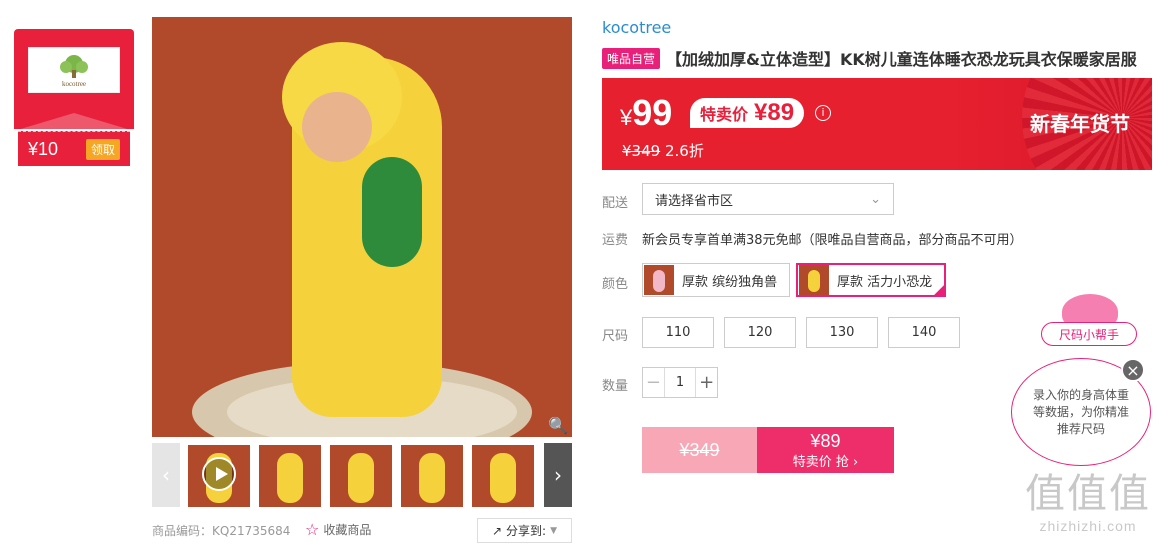 The image size is (1168, 551). I want to click on product-code: 商品编码：KQ21735684, so click(221, 530).